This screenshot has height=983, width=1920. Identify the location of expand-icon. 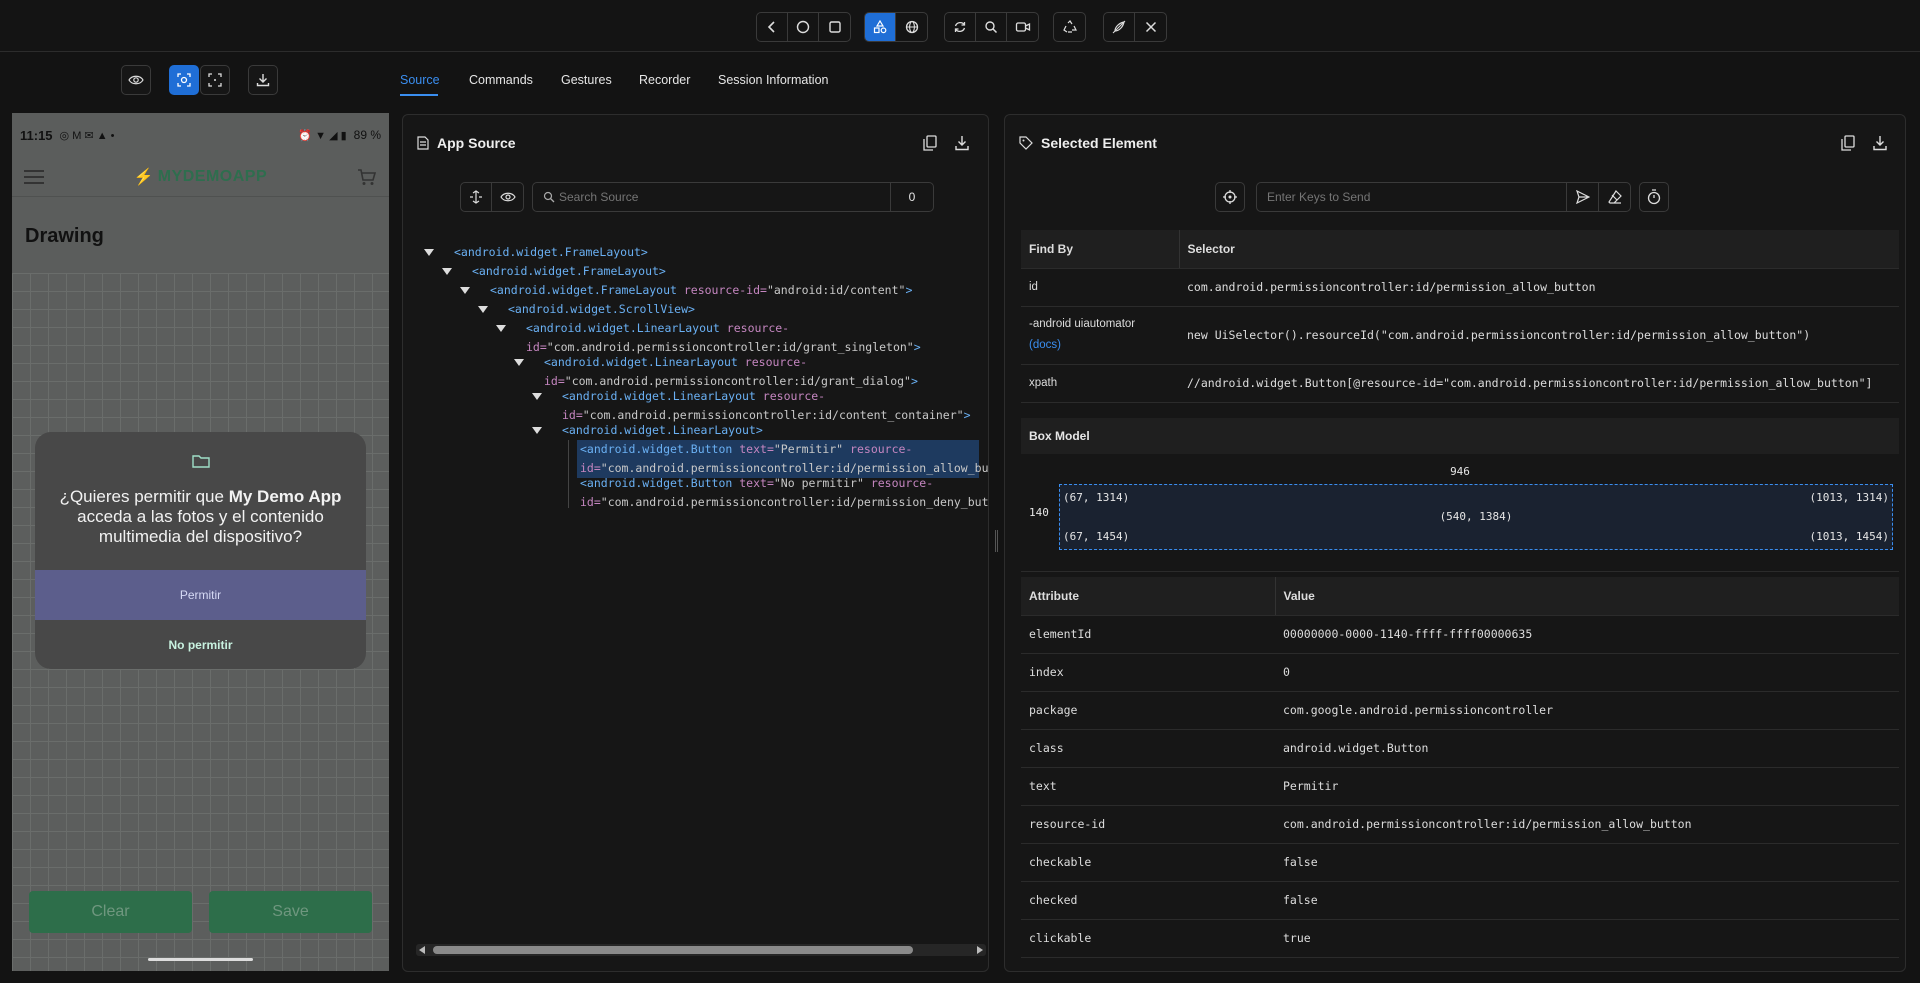
(476, 197).